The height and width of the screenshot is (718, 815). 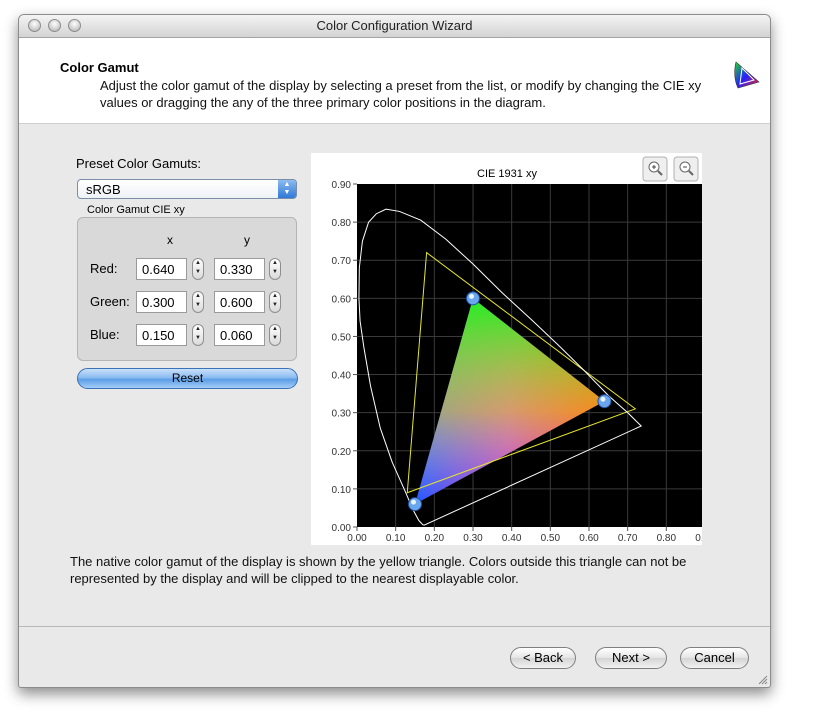 What do you see at coordinates (275, 335) in the screenshot?
I see `blue-y-stepper: ▲ ▼` at bounding box center [275, 335].